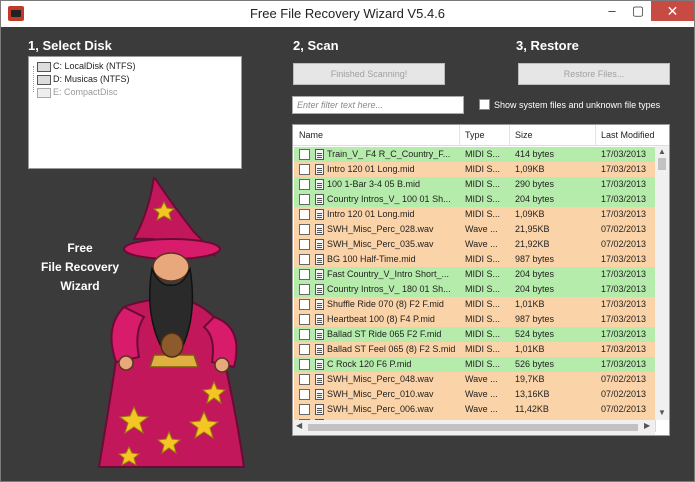 This screenshot has width=695, height=482. What do you see at coordinates (662, 164) in the screenshot?
I see `vertical-scroll-thumb` at bounding box center [662, 164].